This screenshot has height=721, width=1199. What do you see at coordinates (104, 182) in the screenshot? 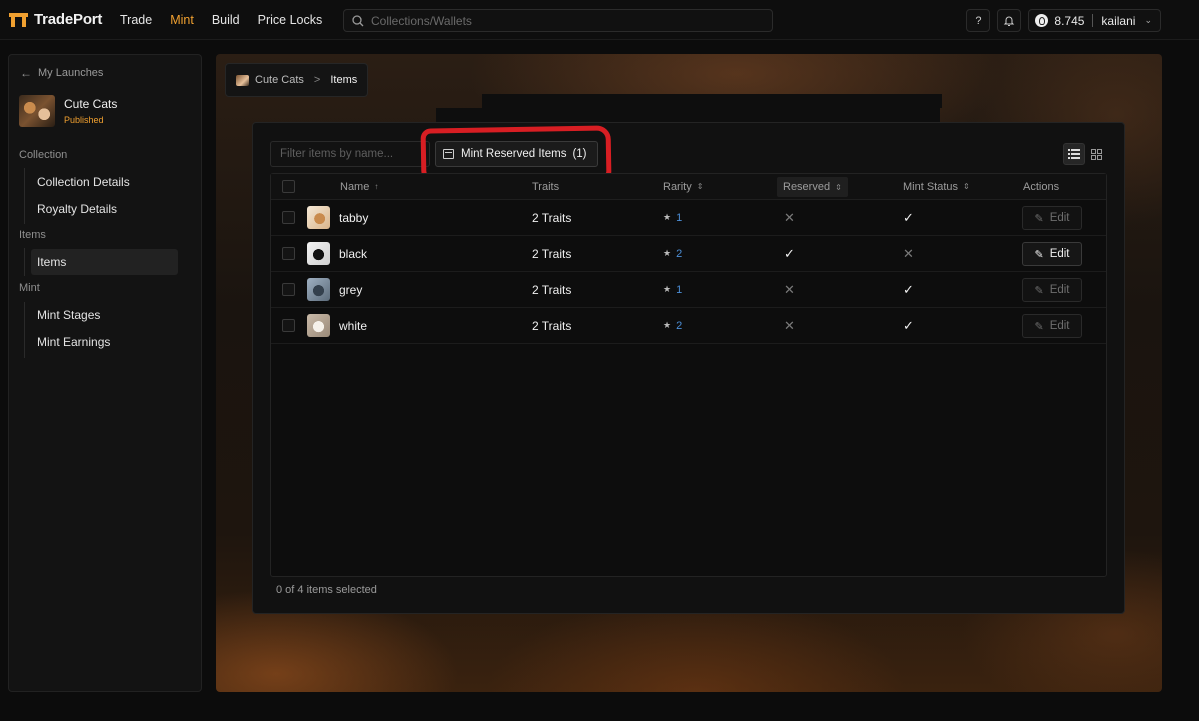
I see `sidebar-item-collection-details: Collection Details` at bounding box center [104, 182].